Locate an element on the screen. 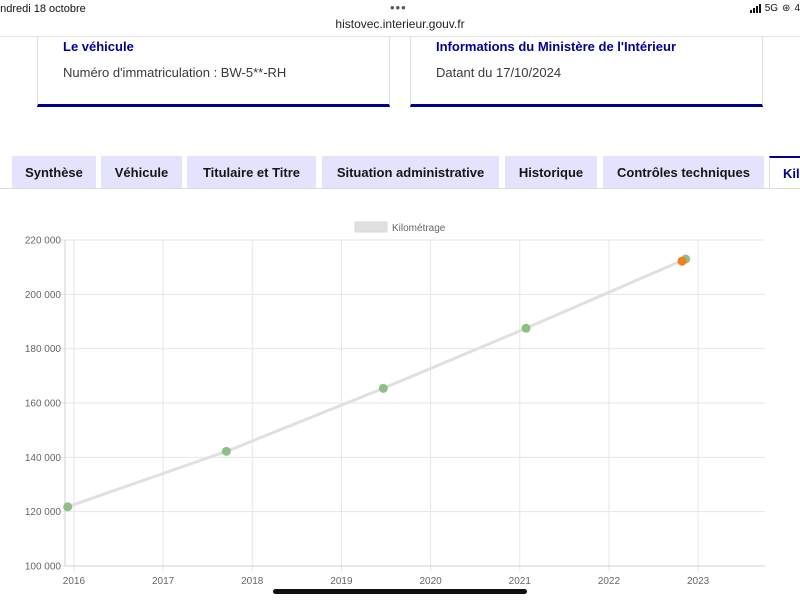 The height and width of the screenshot is (600, 800). x-tick-label: 2017 is located at coordinates (163, 581).